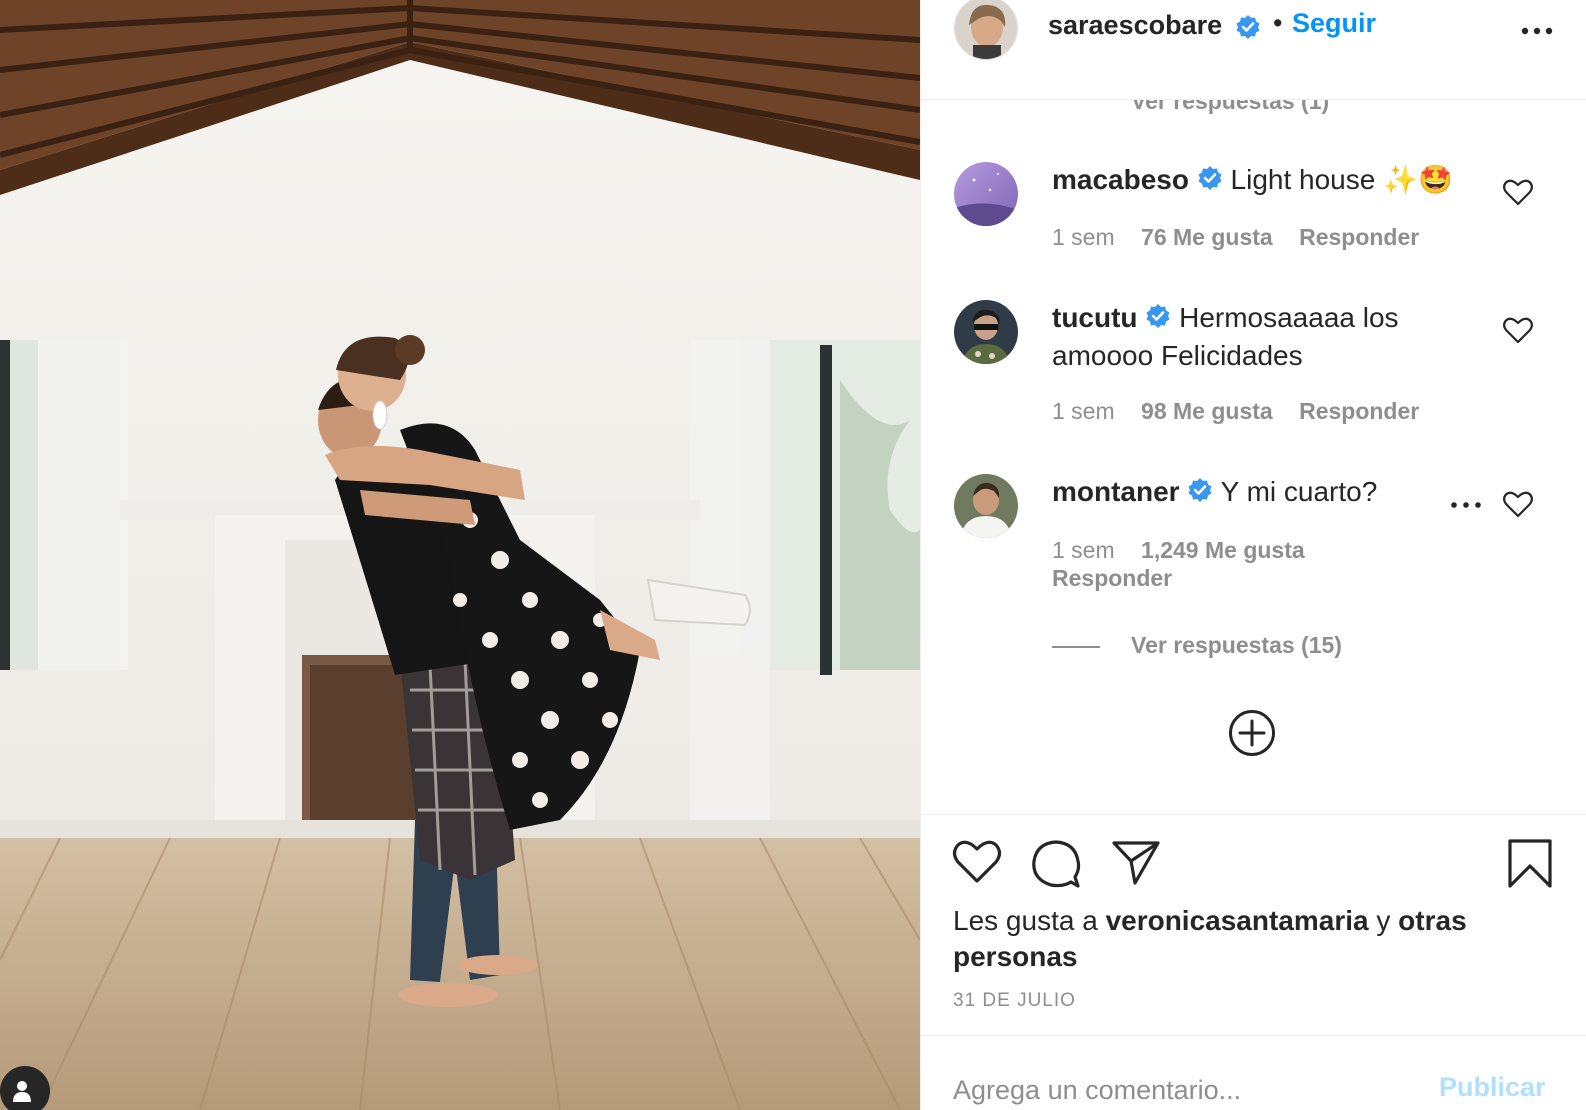  Describe the element at coordinates (1252, 733) in the screenshot. I see `plus-circle-icon` at that location.